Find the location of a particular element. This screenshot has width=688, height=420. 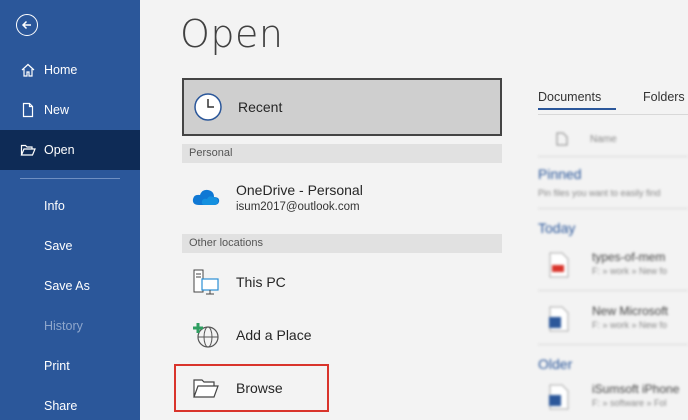

nav-share-label: Share is located at coordinates (61, 406).